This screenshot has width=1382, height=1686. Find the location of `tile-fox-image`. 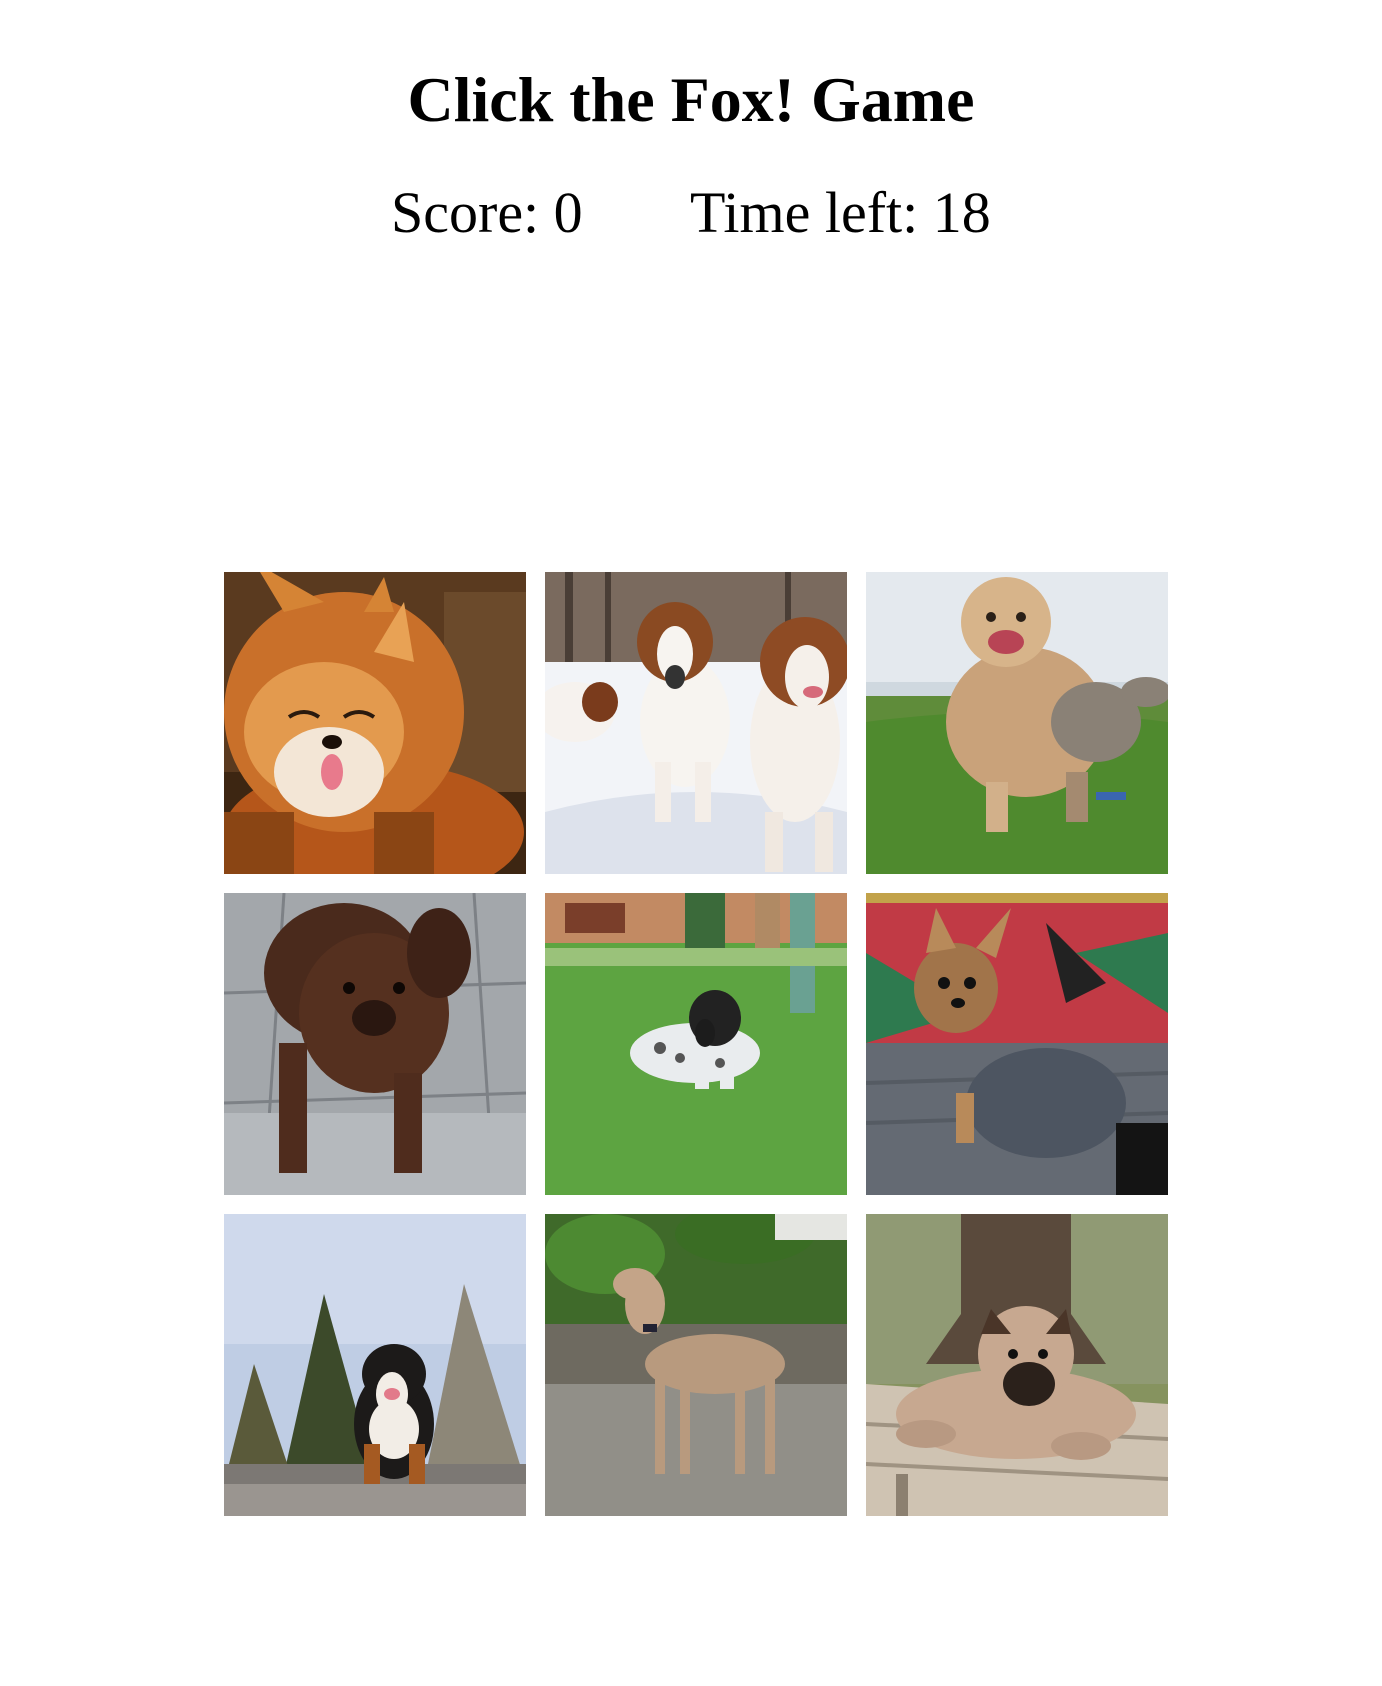

tile-fox-image is located at coordinates (375, 723).